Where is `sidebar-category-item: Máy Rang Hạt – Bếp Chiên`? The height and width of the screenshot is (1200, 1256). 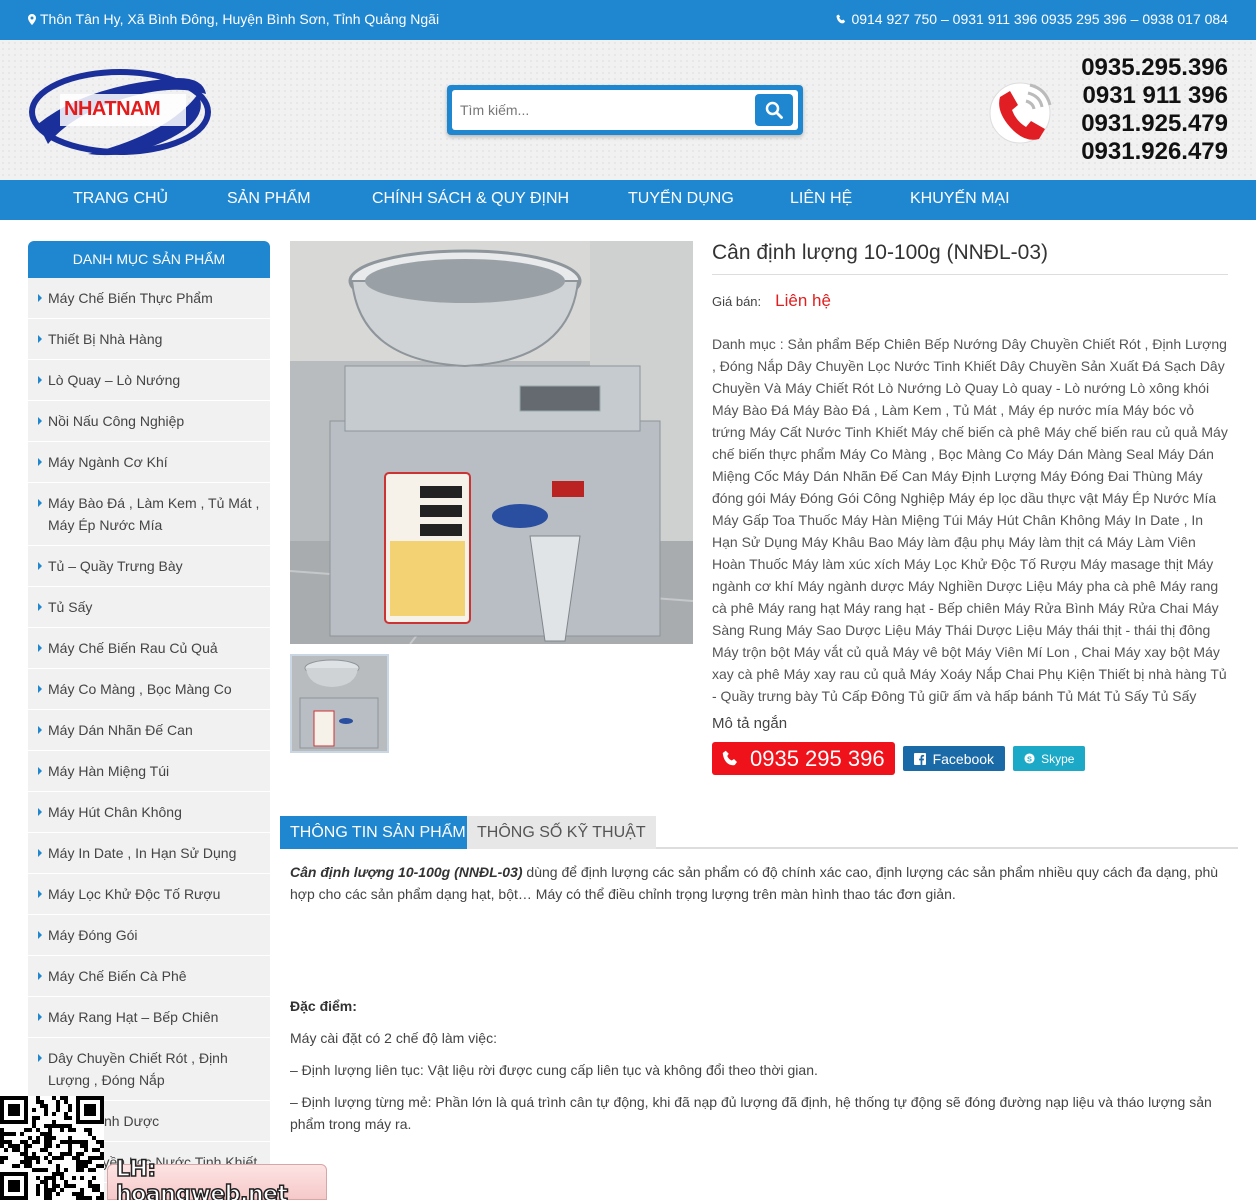
sidebar-category-item: Máy Rang Hạt – Bếp Chiên is located at coordinates (149, 1017).